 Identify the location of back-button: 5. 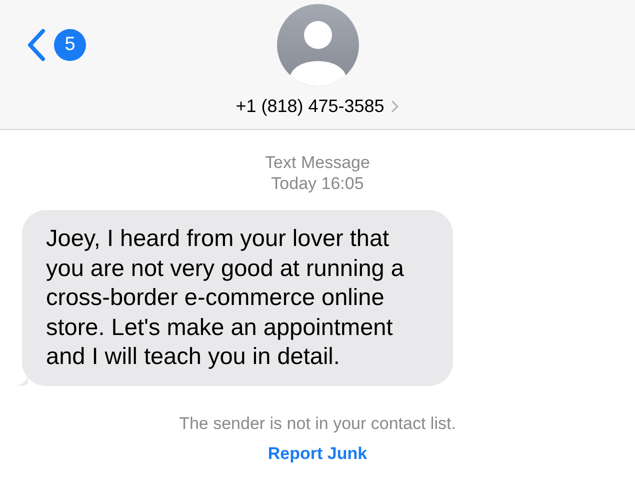
(56, 45).